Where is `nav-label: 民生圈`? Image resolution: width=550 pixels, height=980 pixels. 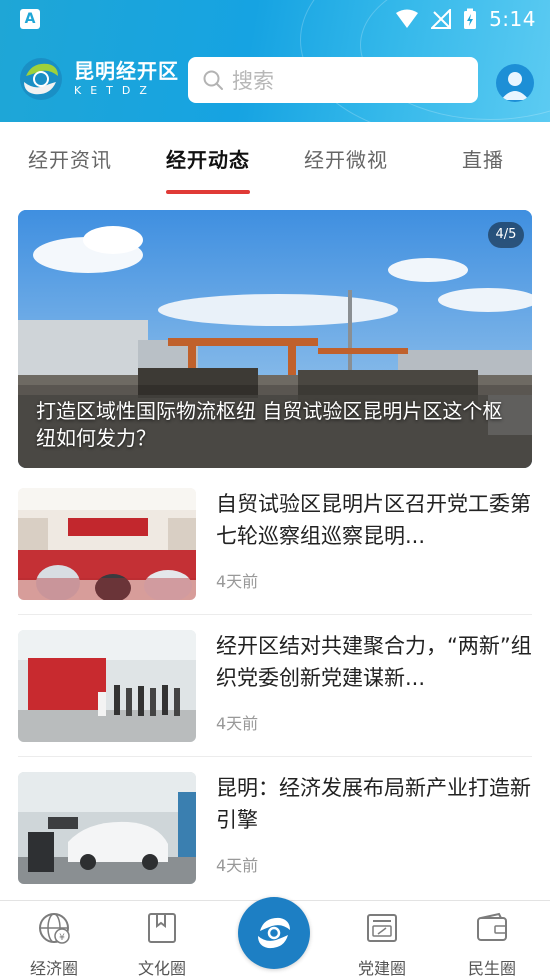
nav-label: 民生圈 is located at coordinates (491, 968).